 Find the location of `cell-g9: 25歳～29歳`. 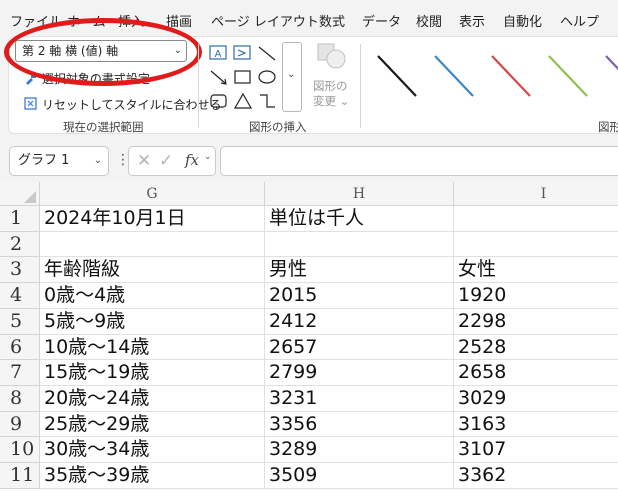

cell-g9: 25歳～29歳 is located at coordinates (152, 424).